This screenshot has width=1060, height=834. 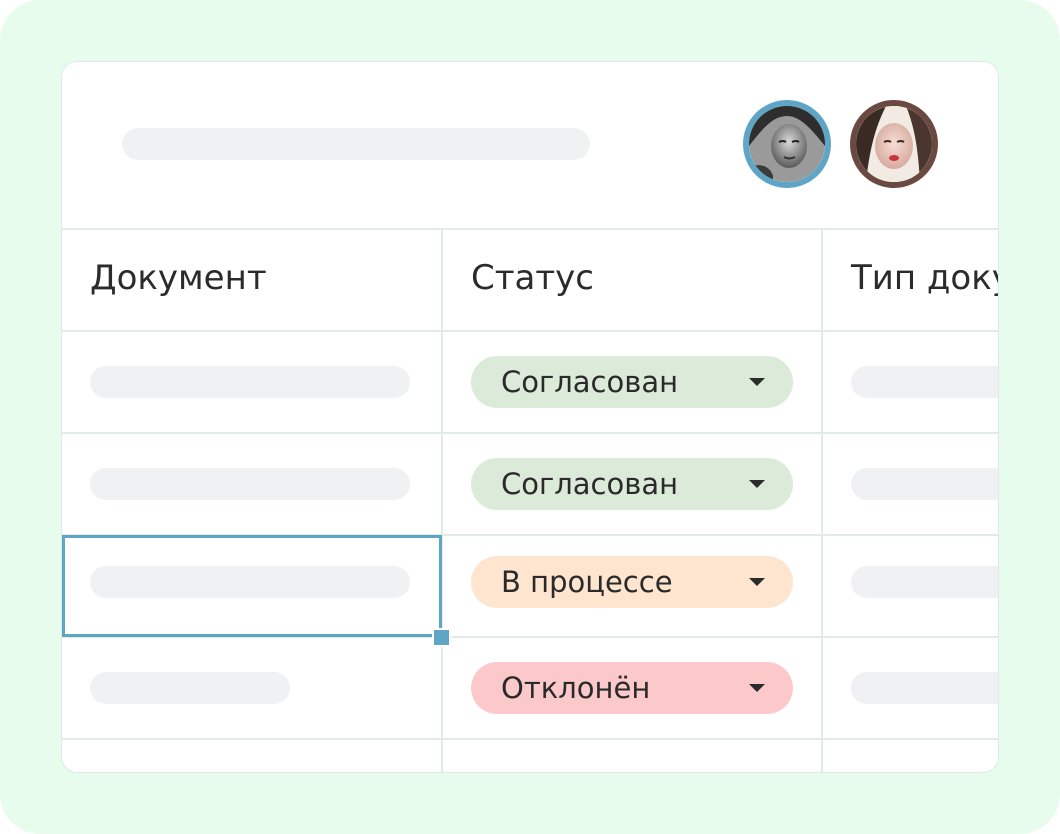 I want to click on status-label: Отклонён, so click(x=576, y=688).